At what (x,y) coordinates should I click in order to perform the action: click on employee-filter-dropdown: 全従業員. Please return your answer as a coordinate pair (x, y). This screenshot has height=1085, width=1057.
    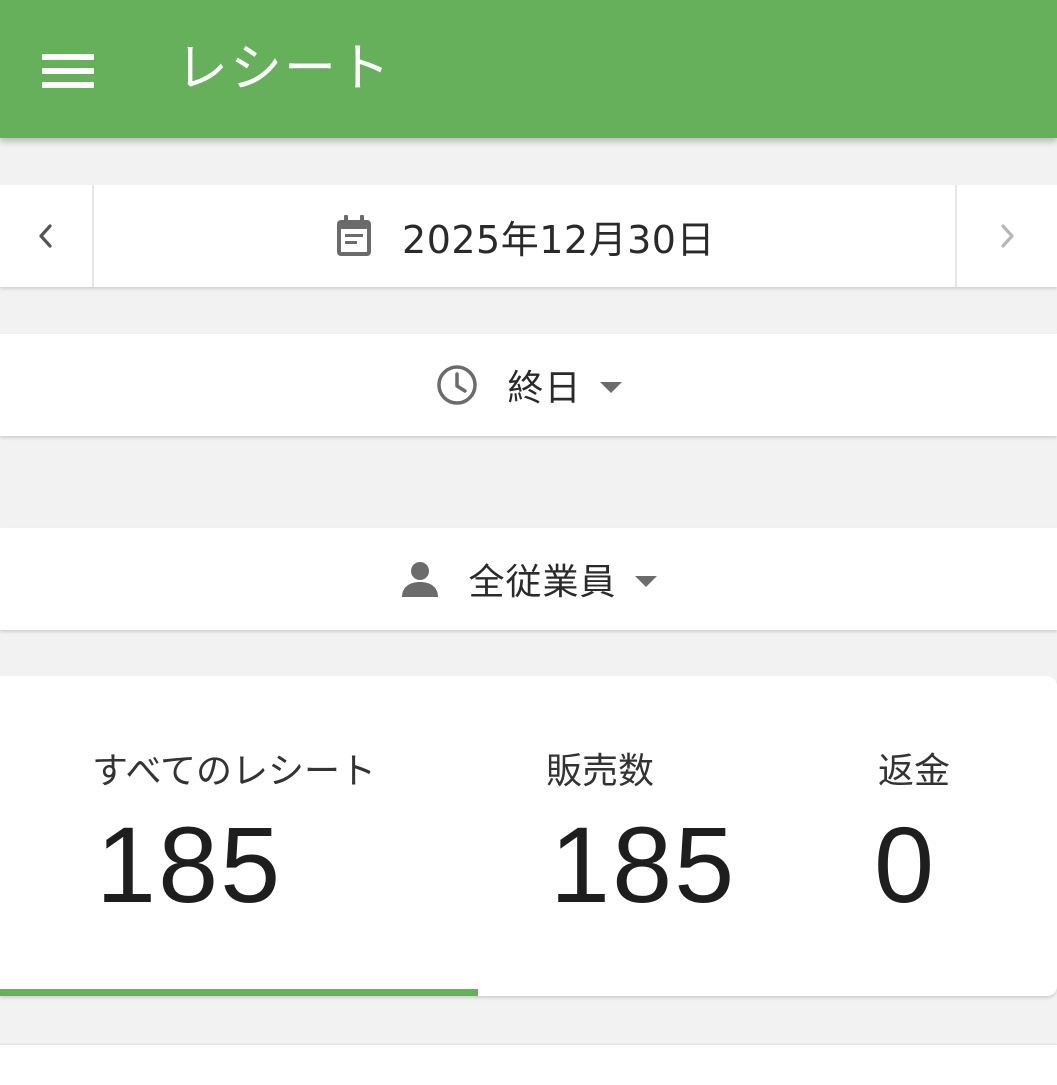
    Looking at the image, I should click on (528, 579).